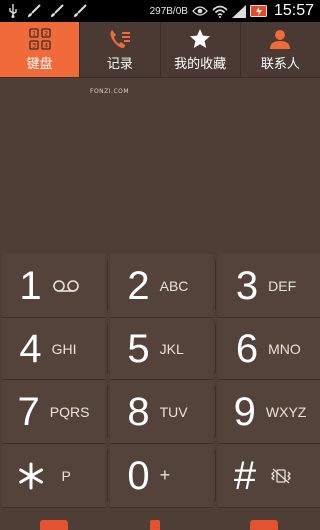 This screenshot has height=530, width=320. What do you see at coordinates (238, 11) in the screenshot?
I see `signal-icon` at bounding box center [238, 11].